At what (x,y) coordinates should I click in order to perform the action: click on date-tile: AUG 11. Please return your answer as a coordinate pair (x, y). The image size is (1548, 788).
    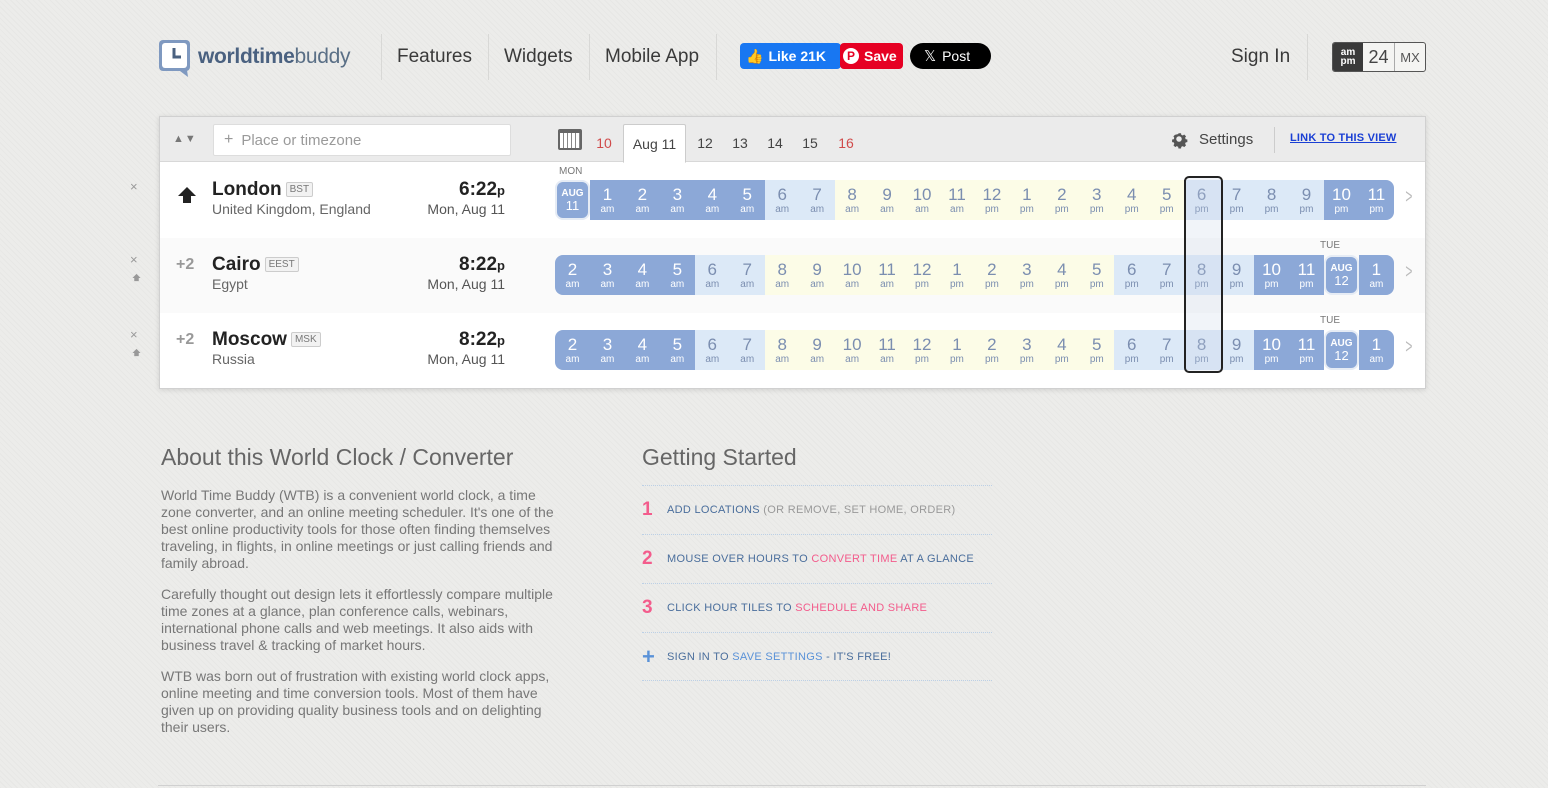
    Looking at the image, I should click on (572, 200).